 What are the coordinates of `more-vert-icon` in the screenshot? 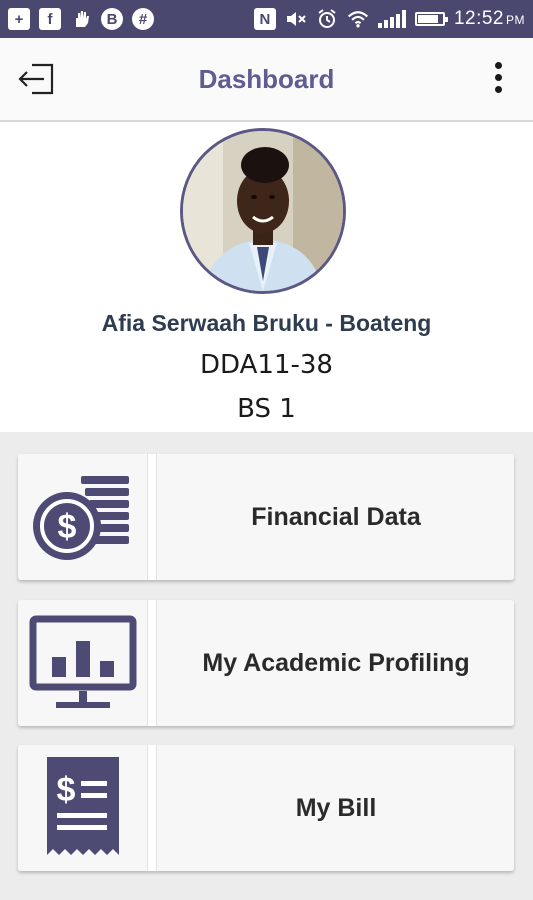 It's located at (498, 77).